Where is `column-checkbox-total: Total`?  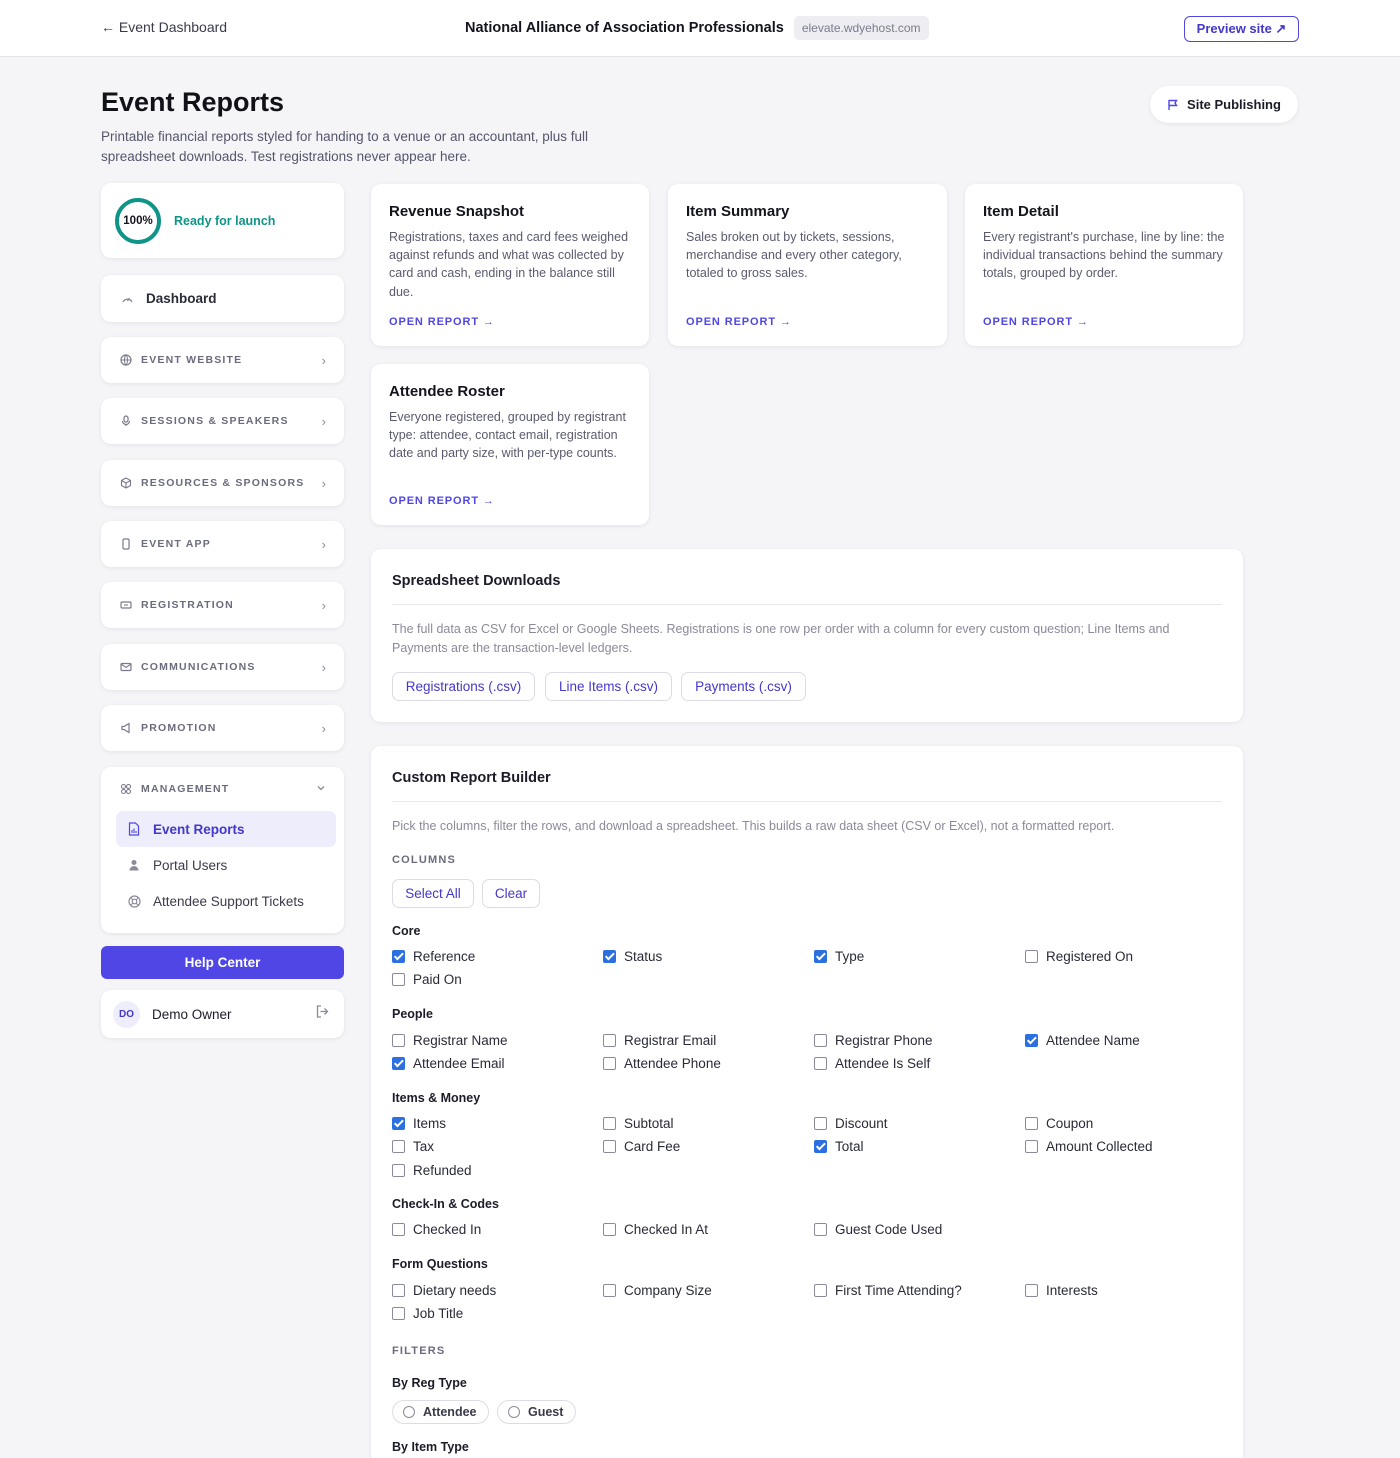 column-checkbox-total: Total is located at coordinates (839, 1146).